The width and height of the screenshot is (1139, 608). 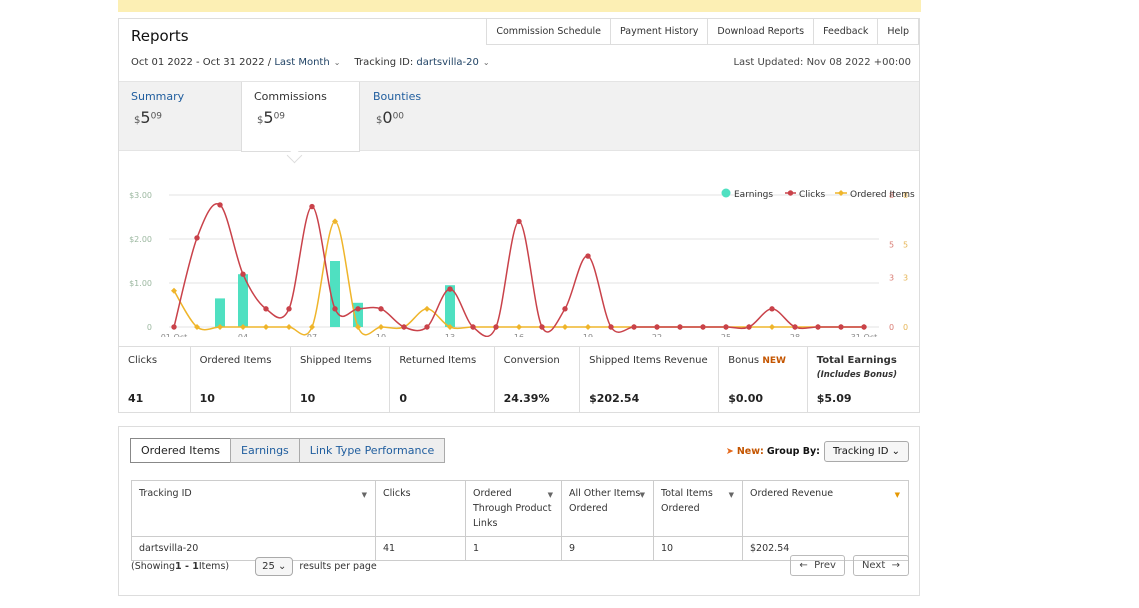 I want to click on x-tick-label: 04, so click(x=243, y=335).